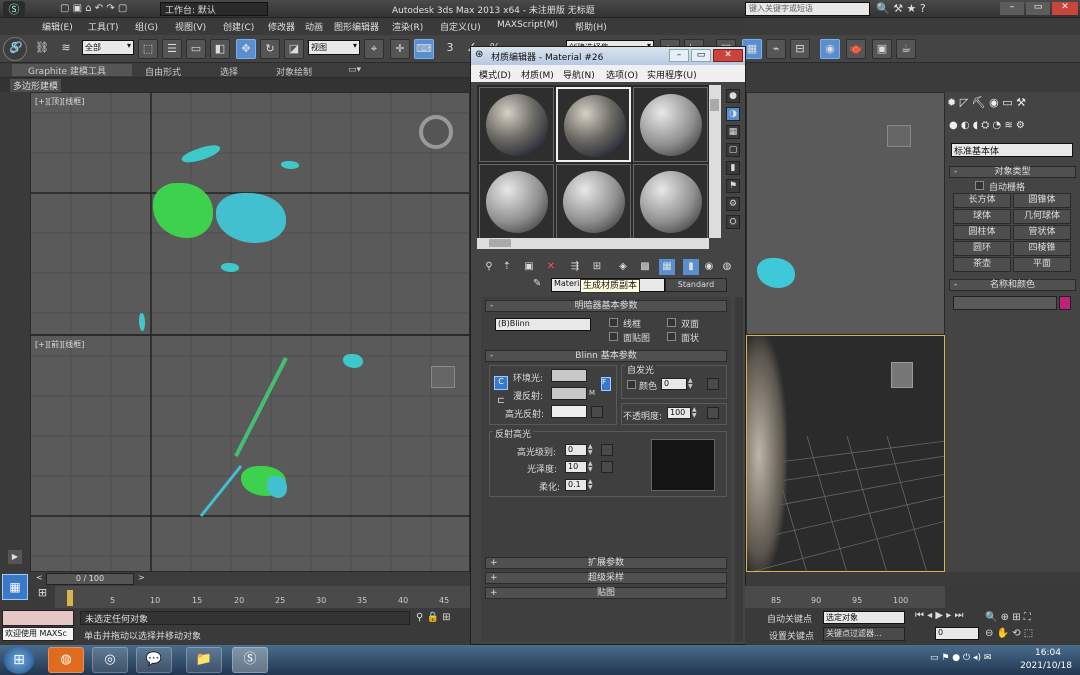 This screenshot has height=675, width=1080. Describe the element at coordinates (66, 660) in the screenshot. I see `taskbar-app-icon: ◍` at that location.